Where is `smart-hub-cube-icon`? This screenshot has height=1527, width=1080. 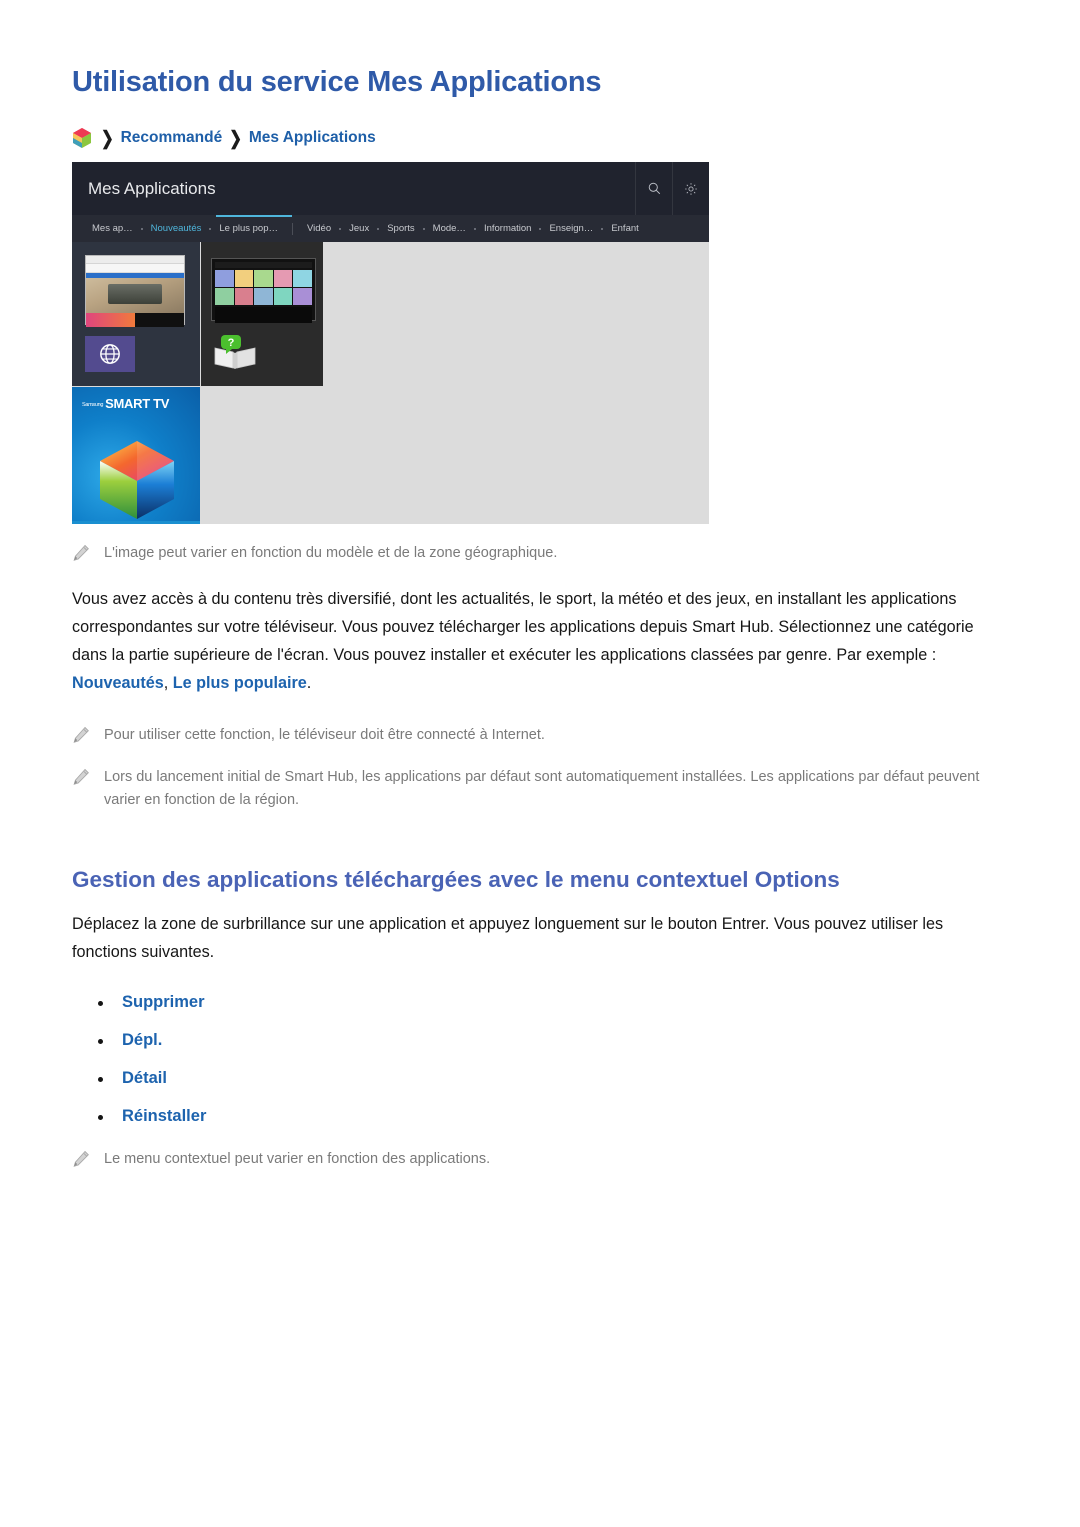
smart-hub-cube-icon is located at coordinates (82, 138).